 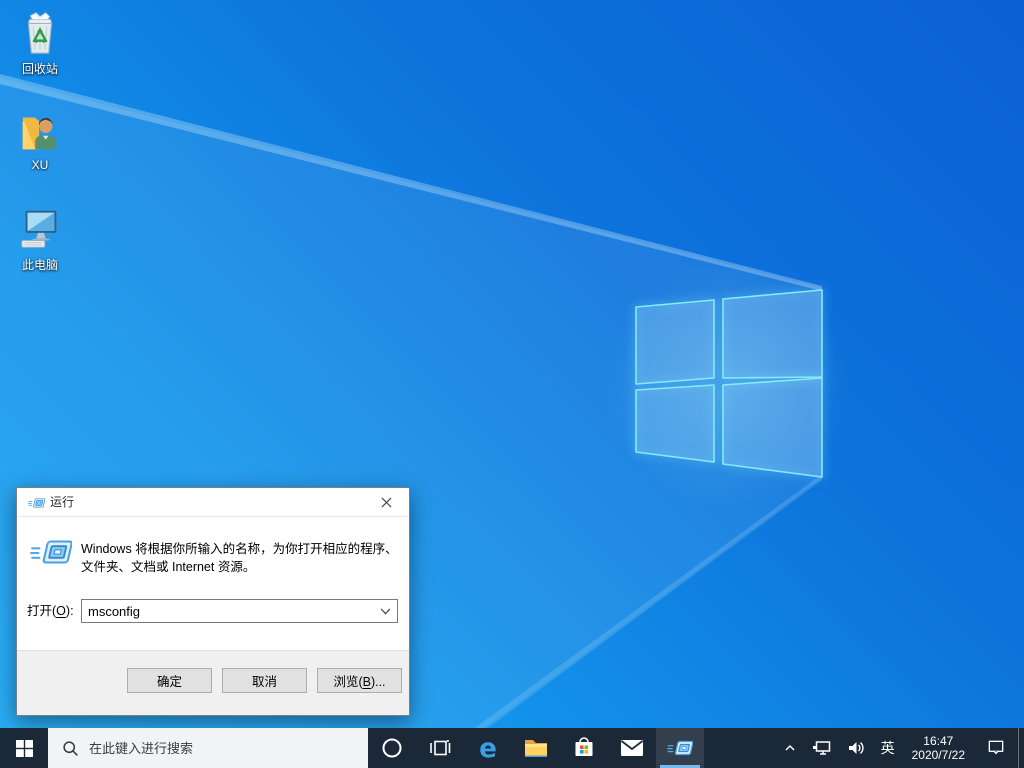 I want to click on open-label: 打开(O):, so click(x=50, y=611).